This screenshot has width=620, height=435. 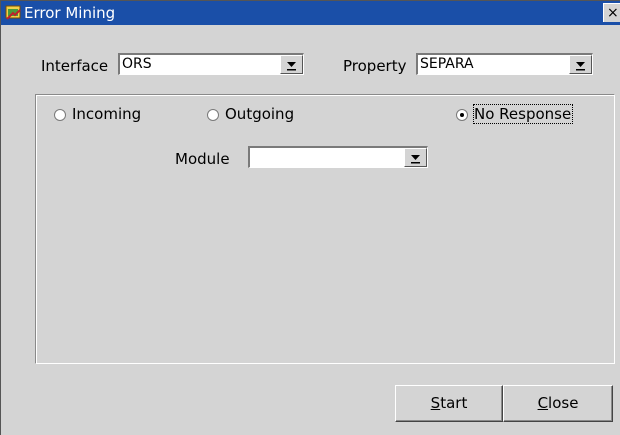 What do you see at coordinates (454, 403) in the screenshot?
I see `start-label: tart` at bounding box center [454, 403].